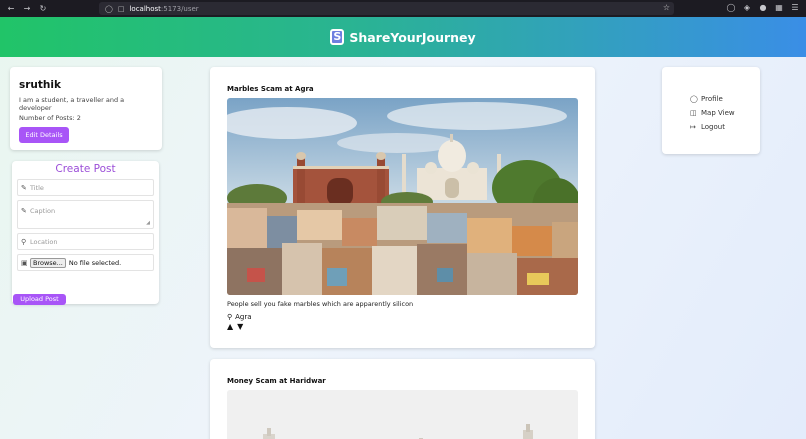  Describe the element at coordinates (85, 214) in the screenshot. I see `caption-textarea: ✎ Caption ◢` at that location.